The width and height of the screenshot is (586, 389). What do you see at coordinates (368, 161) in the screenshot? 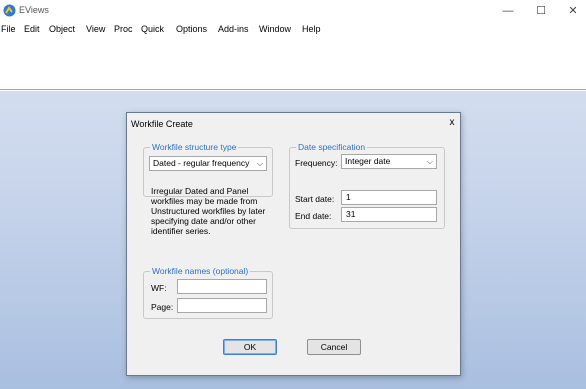
I see `frequency-value: Integer date` at bounding box center [368, 161].